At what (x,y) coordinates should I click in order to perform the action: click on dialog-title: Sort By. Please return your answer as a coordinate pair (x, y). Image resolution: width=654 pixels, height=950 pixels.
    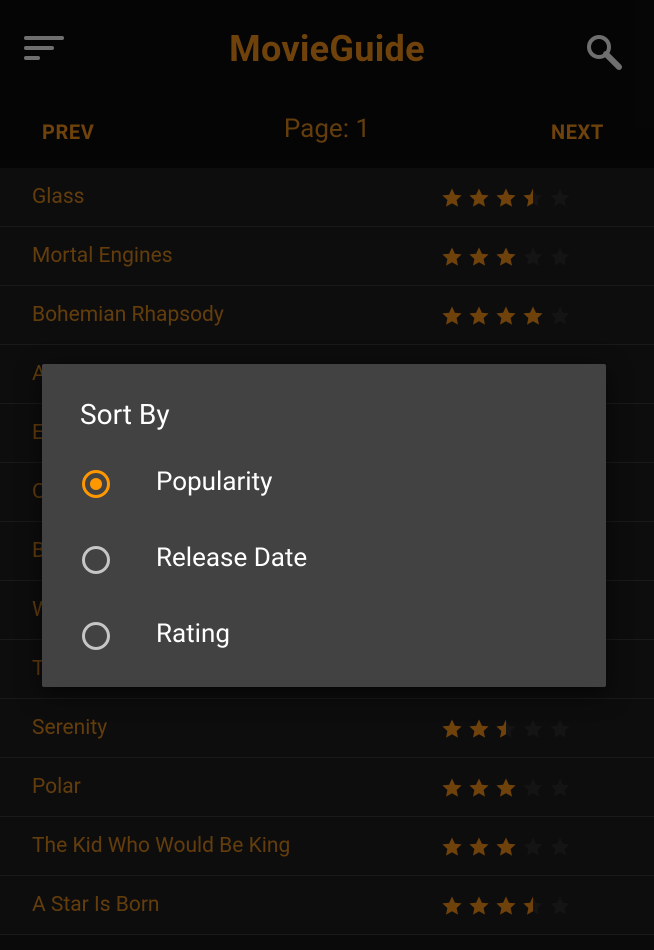
    Looking at the image, I should click on (125, 414).